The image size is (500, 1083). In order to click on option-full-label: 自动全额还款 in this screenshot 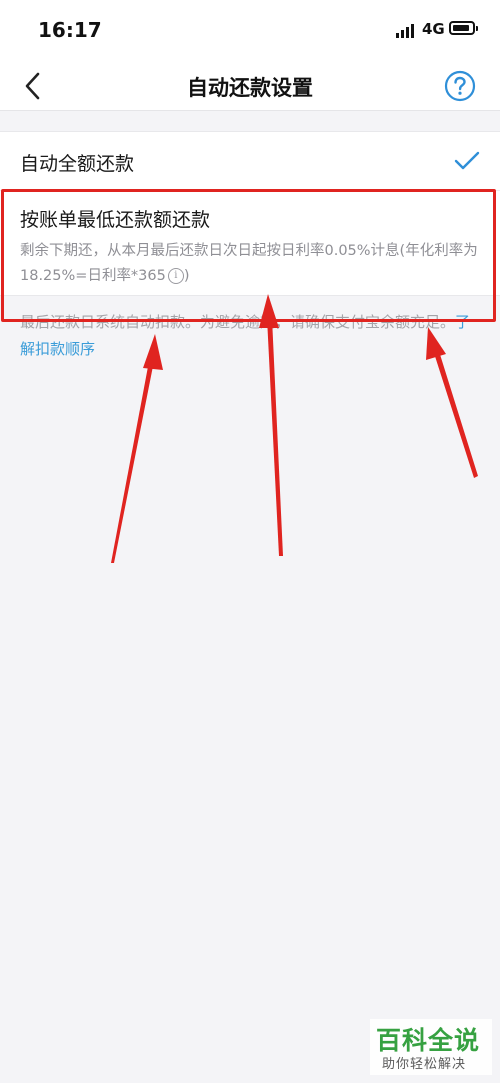, I will do `click(77, 164)`.